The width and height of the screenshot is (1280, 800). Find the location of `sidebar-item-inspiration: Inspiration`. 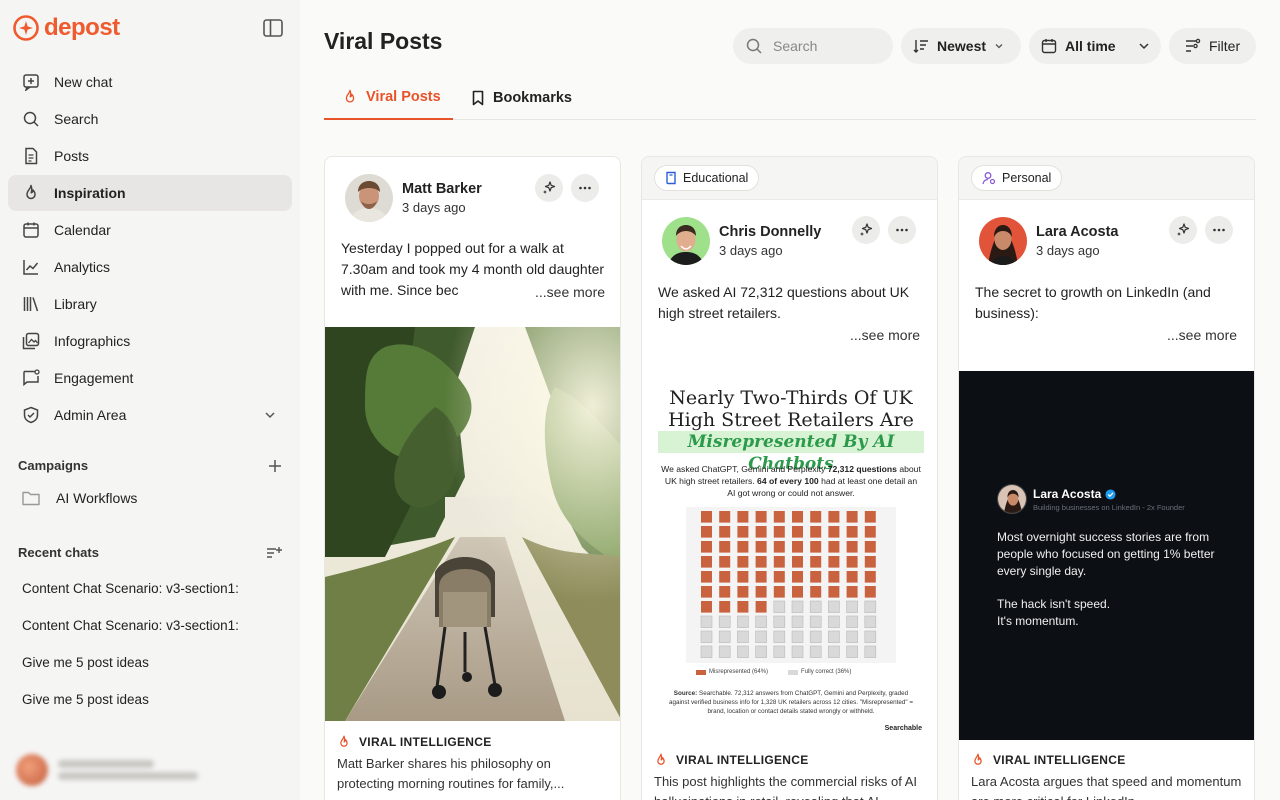

sidebar-item-inspiration: Inspiration is located at coordinates (150, 193).